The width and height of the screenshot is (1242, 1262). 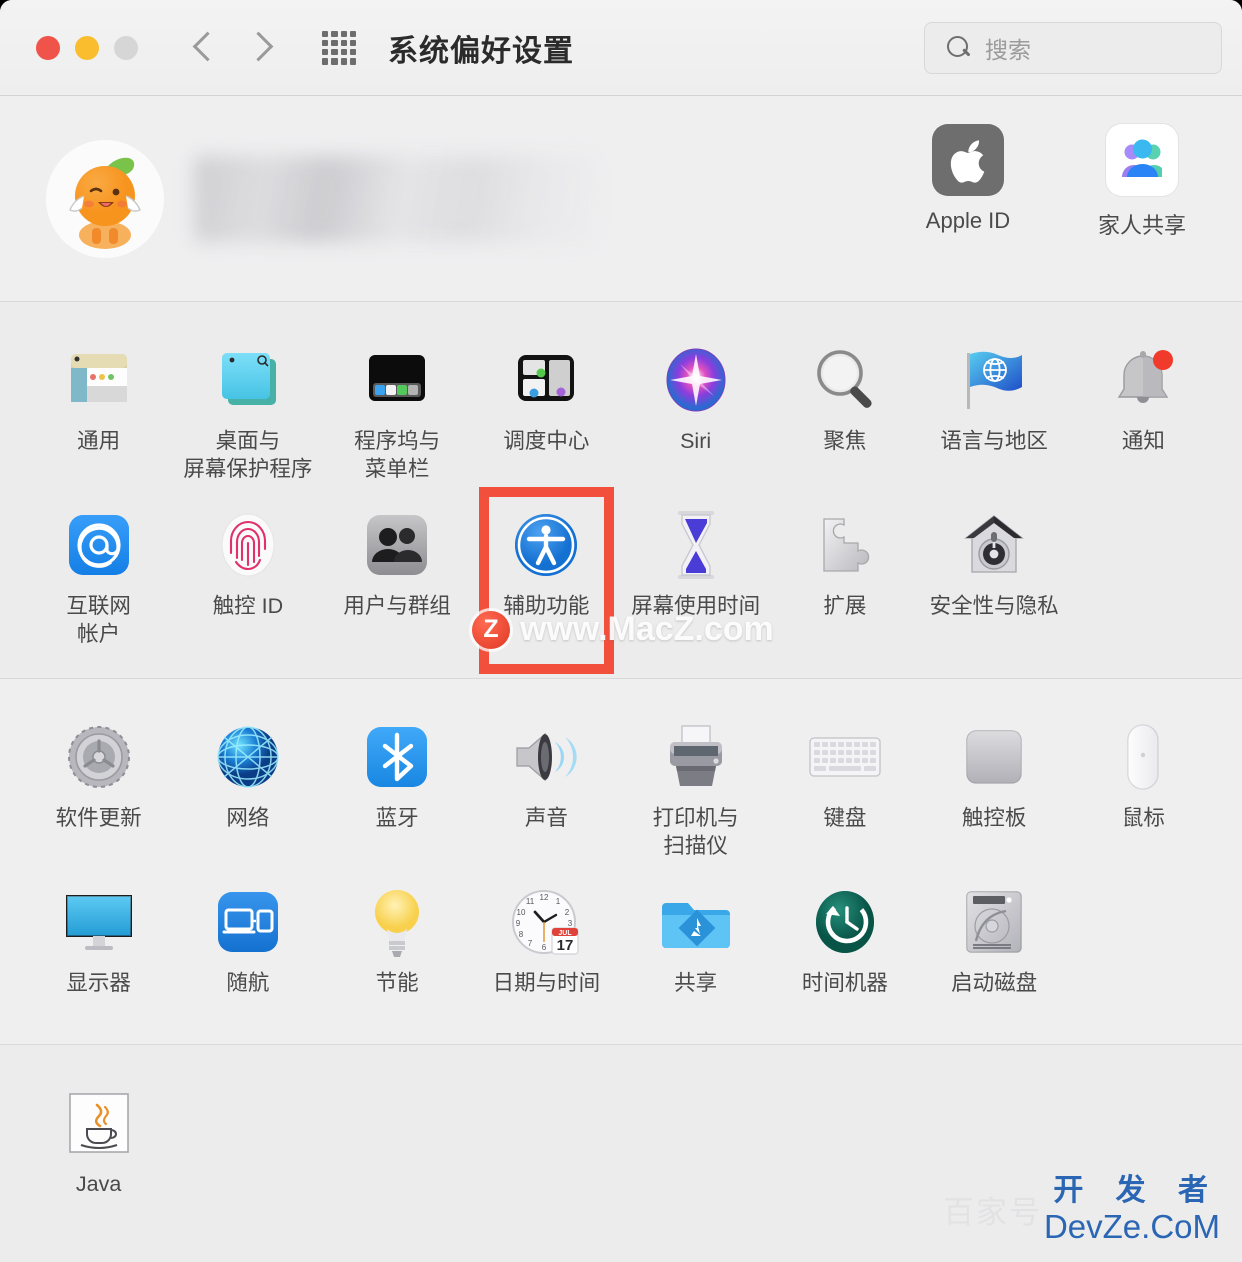 What do you see at coordinates (844, 380) in the screenshot?
I see `spotlight-icon` at bounding box center [844, 380].